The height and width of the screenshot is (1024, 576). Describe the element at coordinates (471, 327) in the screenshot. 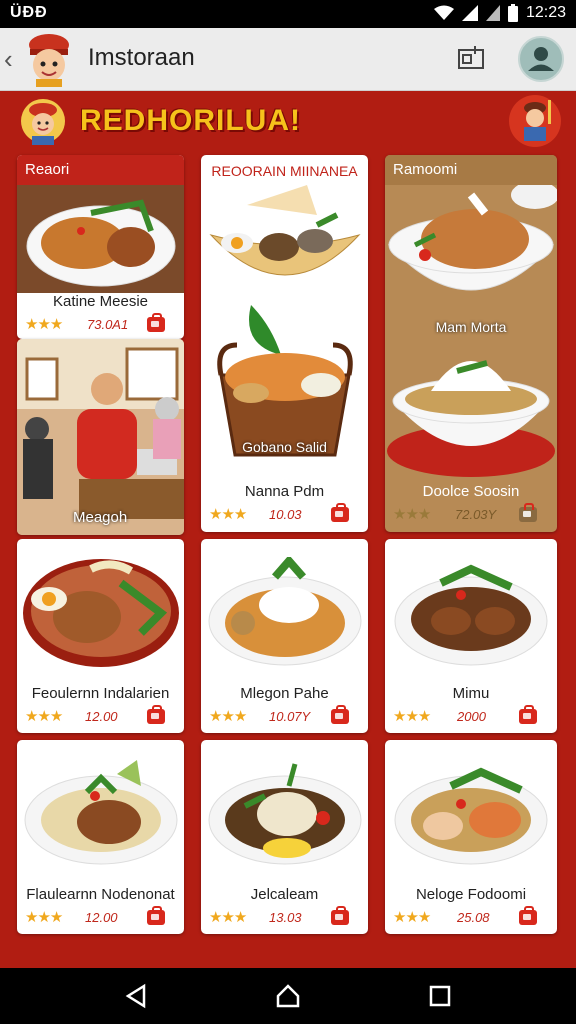

I see `card-overlay-label: Mam Morta` at that location.